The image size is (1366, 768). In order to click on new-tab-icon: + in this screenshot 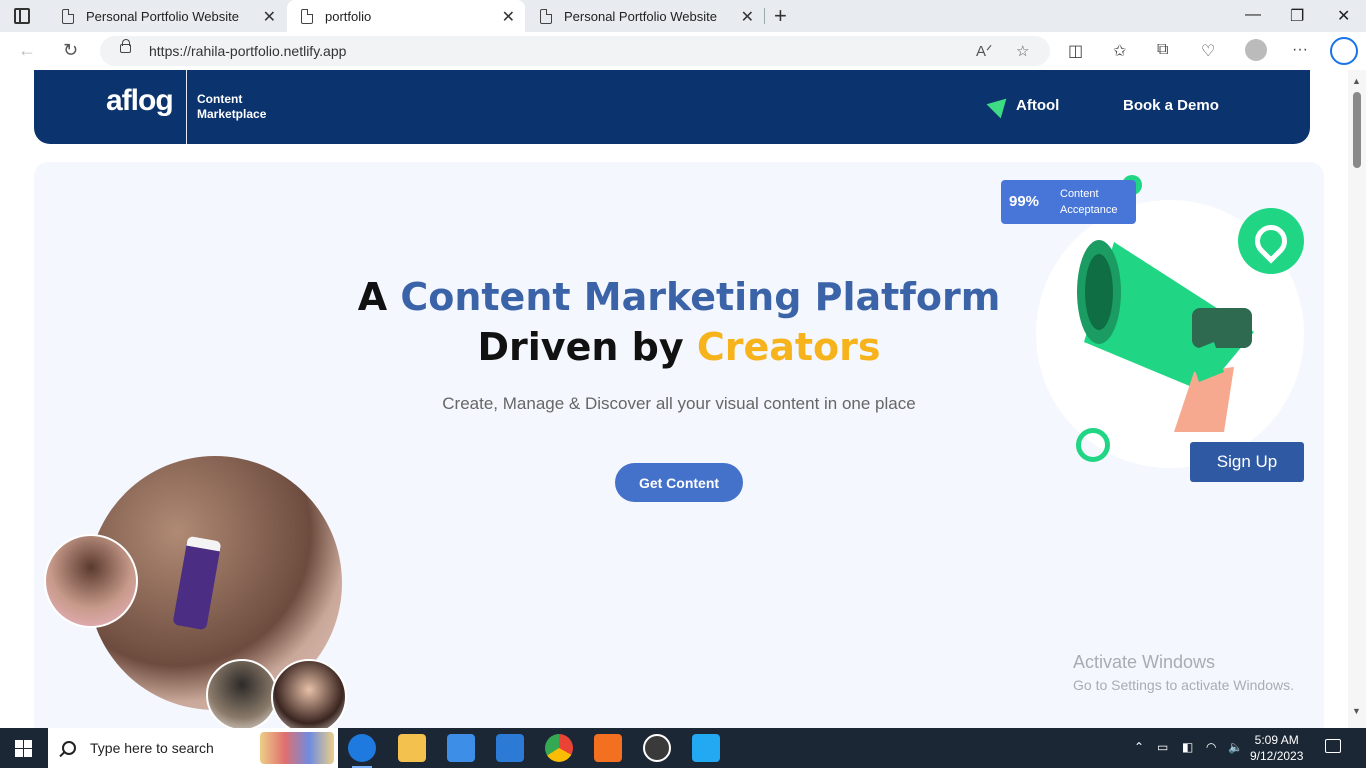, I will do `click(780, 16)`.